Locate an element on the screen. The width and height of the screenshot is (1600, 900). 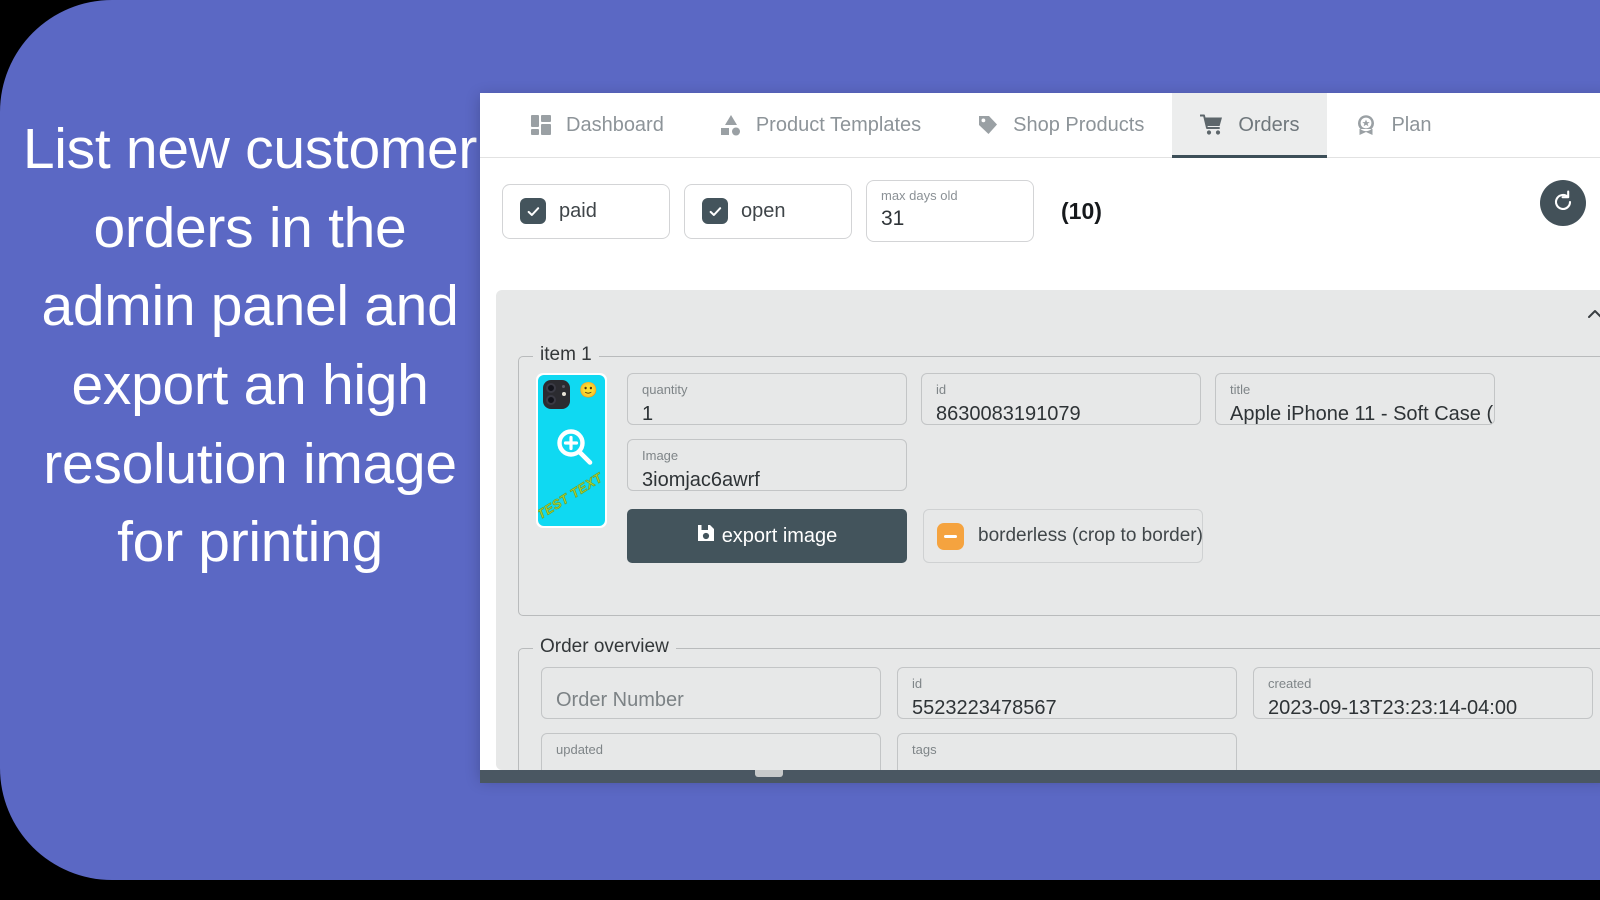
filter-label-paid: paid is located at coordinates (578, 210).